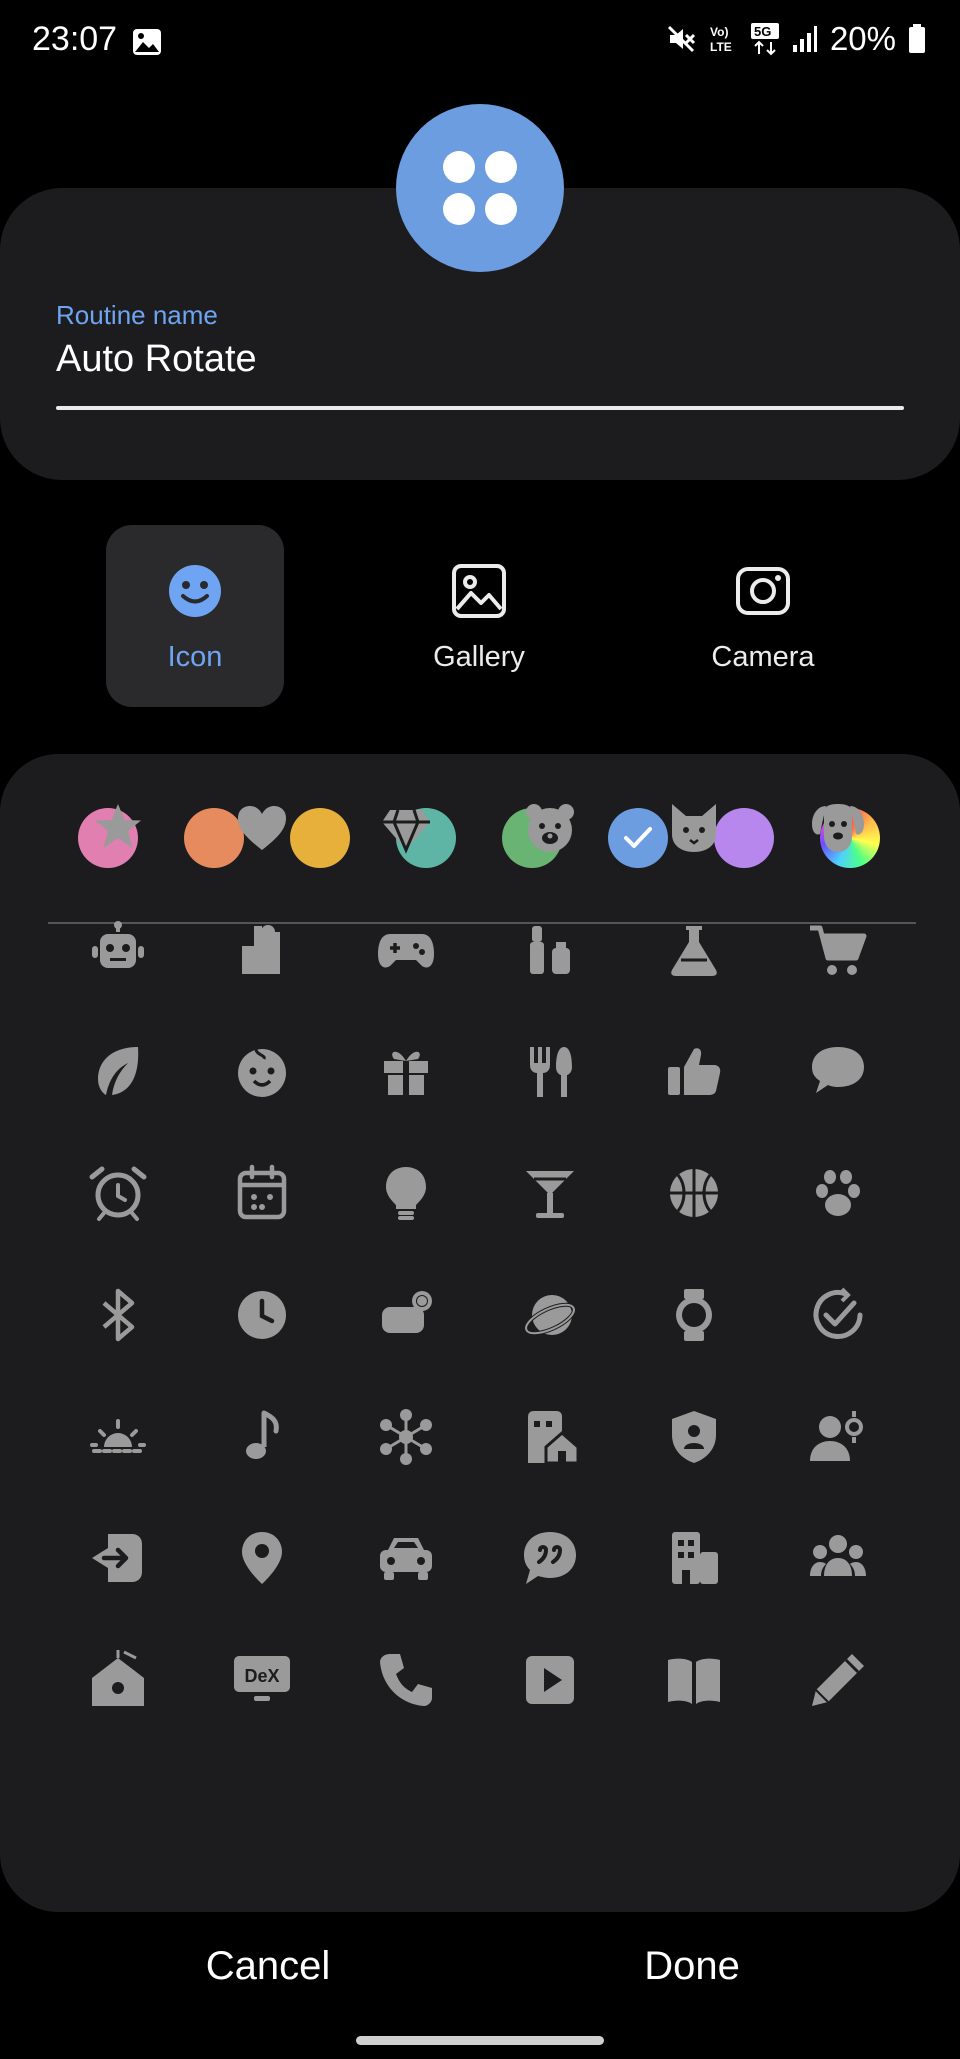 The width and height of the screenshot is (960, 2059). I want to click on pencil-icon, so click(838, 1680).